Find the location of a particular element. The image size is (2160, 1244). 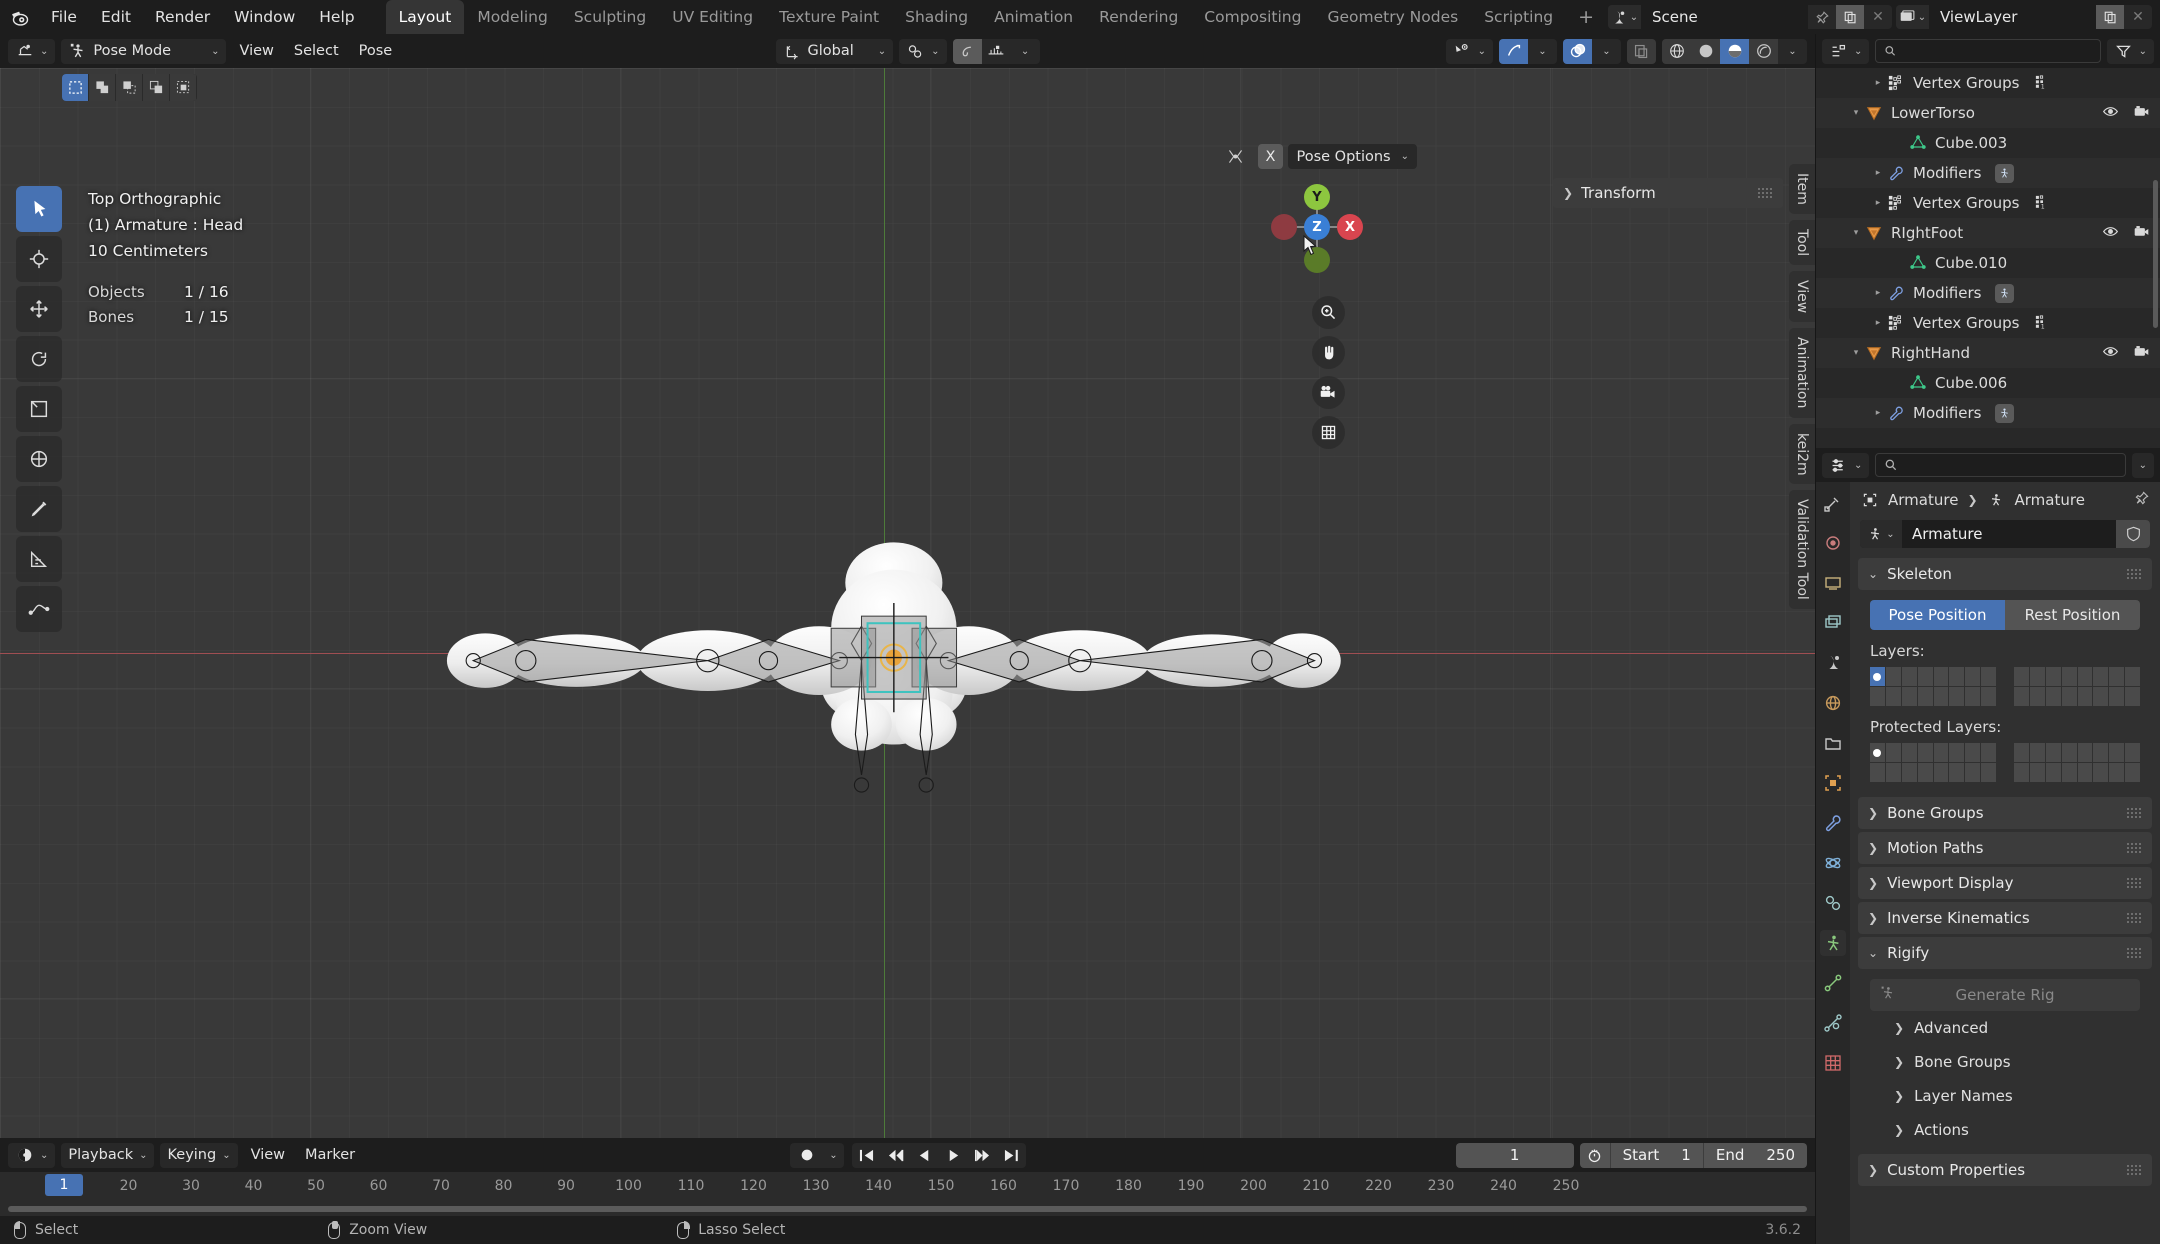

pose-mirror-x-toggle: X is located at coordinates (1270, 156).